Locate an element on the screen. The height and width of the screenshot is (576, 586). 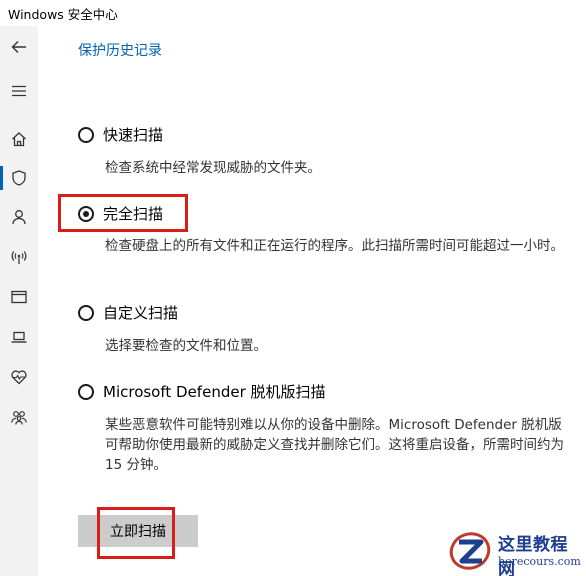
rail-item-device-security is located at coordinates (19, 337).